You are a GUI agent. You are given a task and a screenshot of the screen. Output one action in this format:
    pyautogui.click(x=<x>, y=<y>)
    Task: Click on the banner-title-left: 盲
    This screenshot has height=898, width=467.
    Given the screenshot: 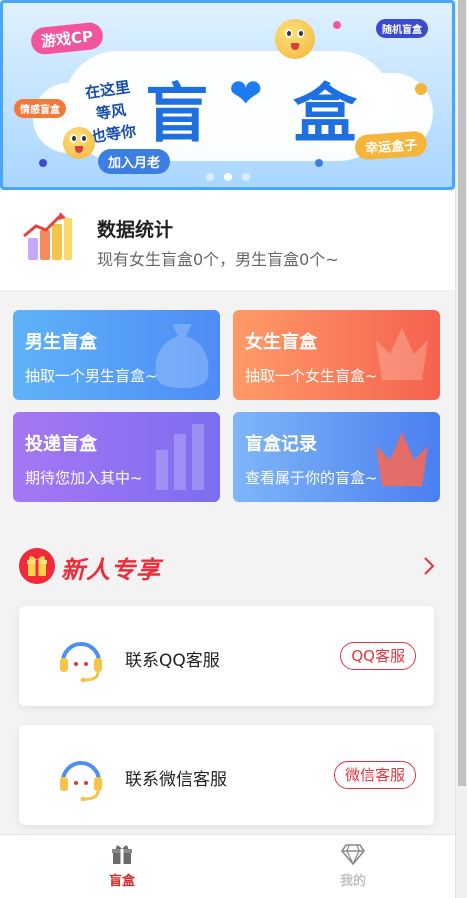 What is the action you would take?
    pyautogui.click(x=177, y=114)
    